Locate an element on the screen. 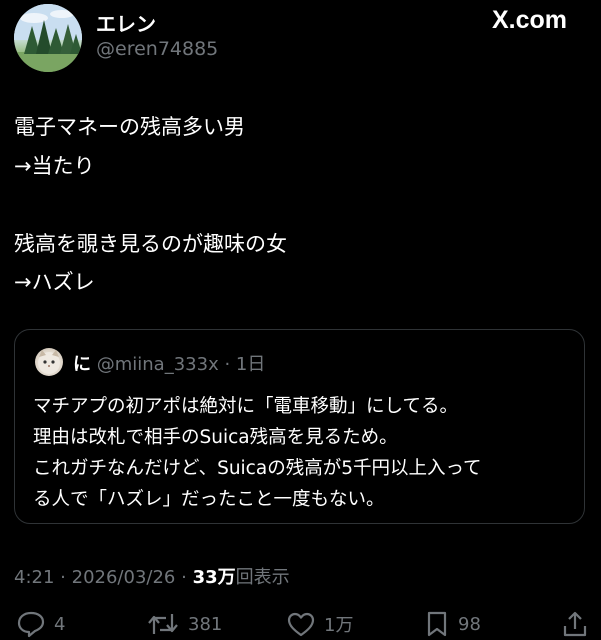  bookmark-icon is located at coordinates (437, 624).